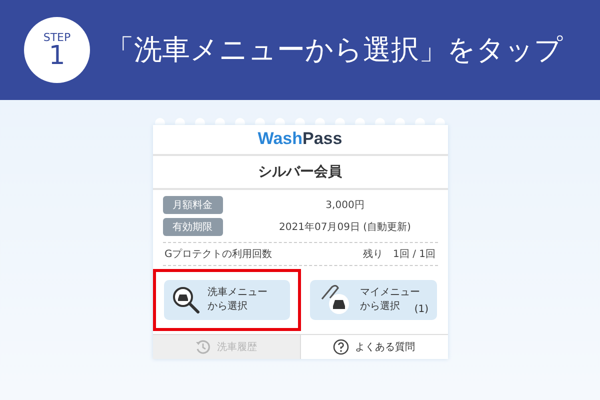  What do you see at coordinates (334, 50) in the screenshot?
I see `step-title: 「洗車メニューから選択」をタップ` at bounding box center [334, 50].